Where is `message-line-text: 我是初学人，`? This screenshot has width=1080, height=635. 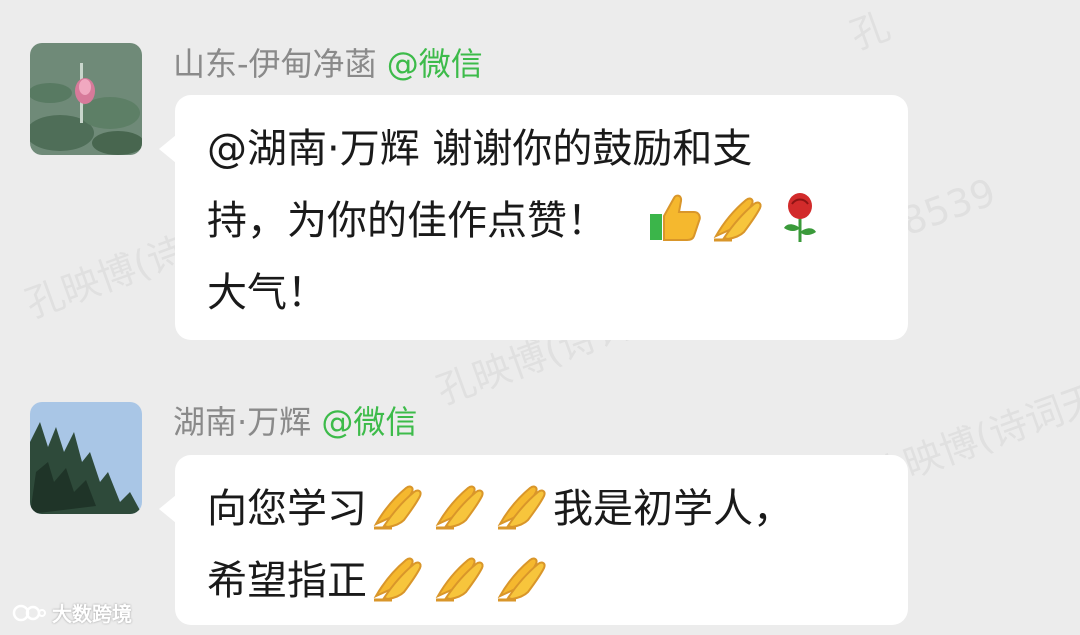 message-line-text: 我是初学人， is located at coordinates (673, 509).